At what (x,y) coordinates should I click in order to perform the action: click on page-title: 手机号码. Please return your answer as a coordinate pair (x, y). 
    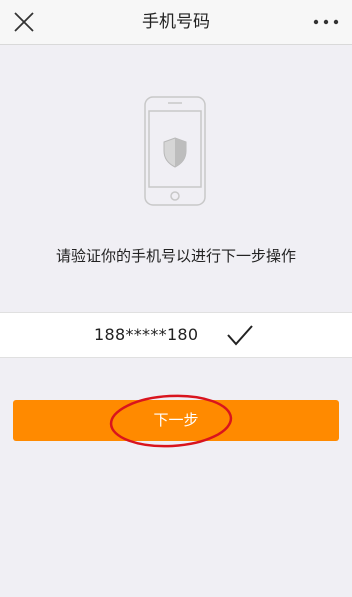
    Looking at the image, I should click on (176, 22).